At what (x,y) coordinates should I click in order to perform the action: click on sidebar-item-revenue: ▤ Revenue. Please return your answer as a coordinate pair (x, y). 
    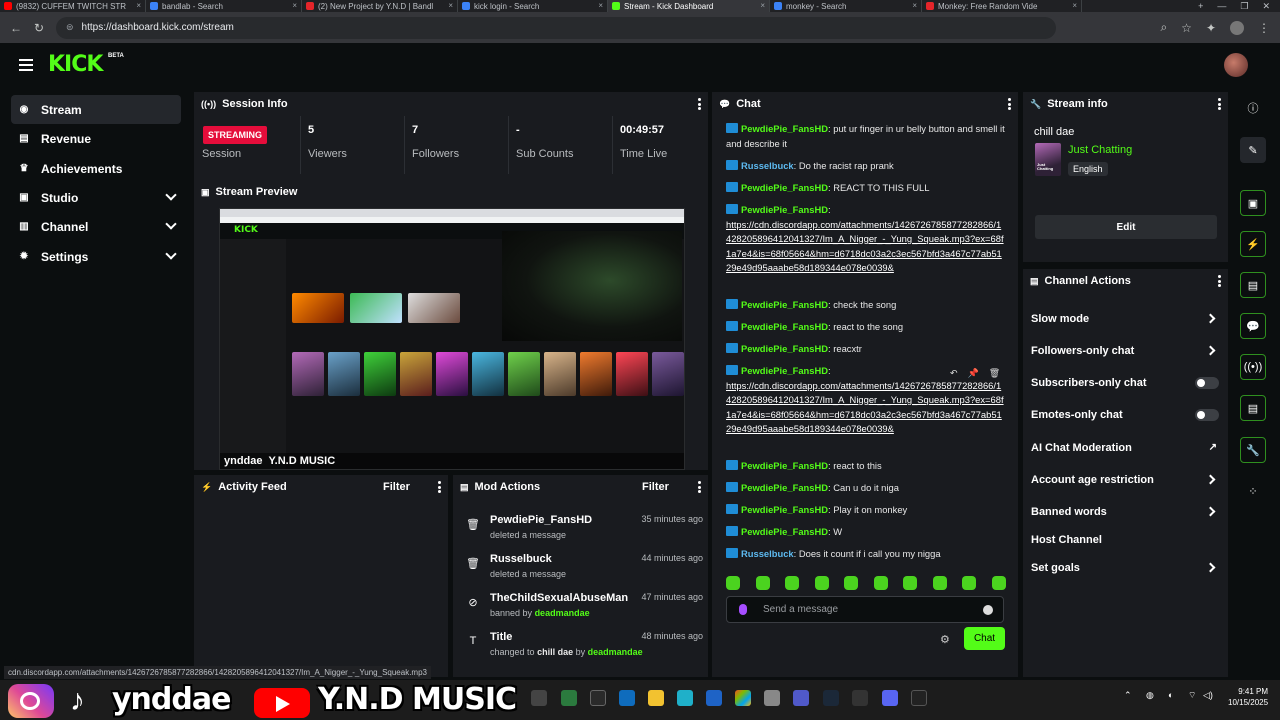
    Looking at the image, I should click on (96, 138).